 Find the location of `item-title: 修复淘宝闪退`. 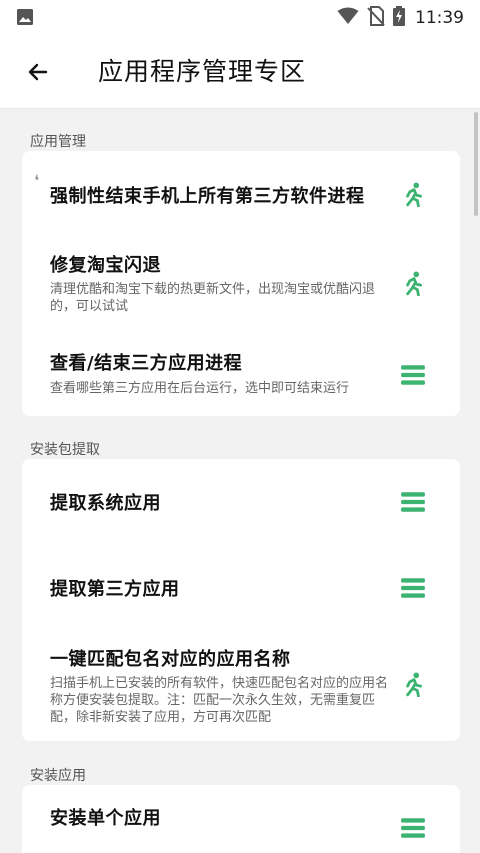

item-title: 修复淘宝闪退 is located at coordinates (105, 265).